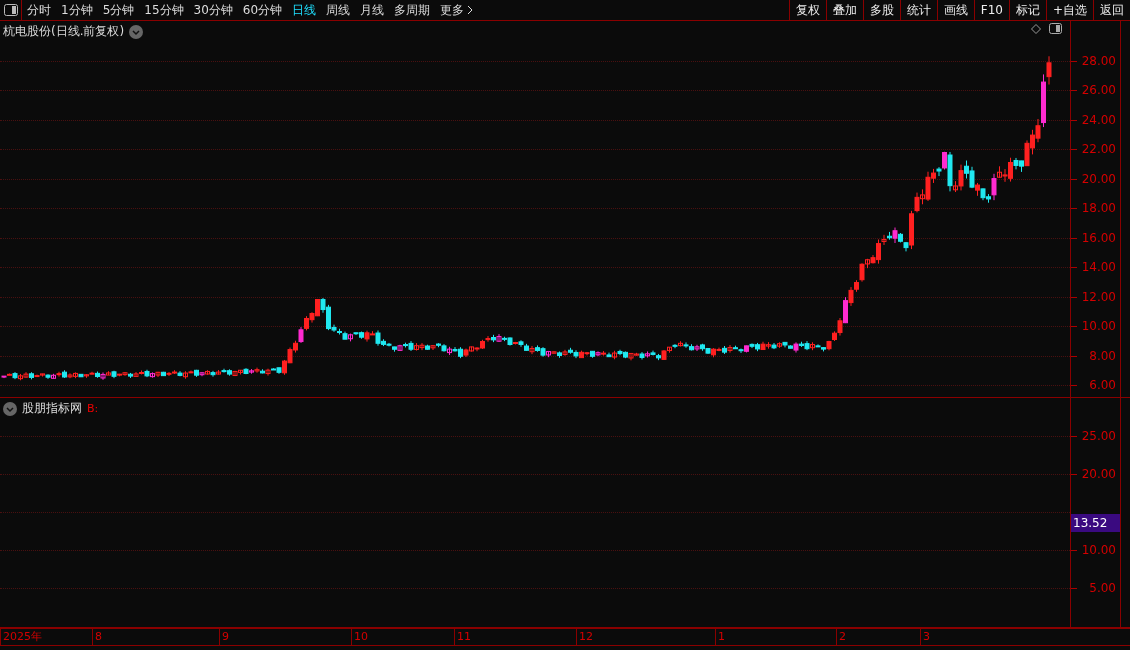  What do you see at coordinates (262, 10) in the screenshot?
I see `period-tab: 60分钟` at bounding box center [262, 10].